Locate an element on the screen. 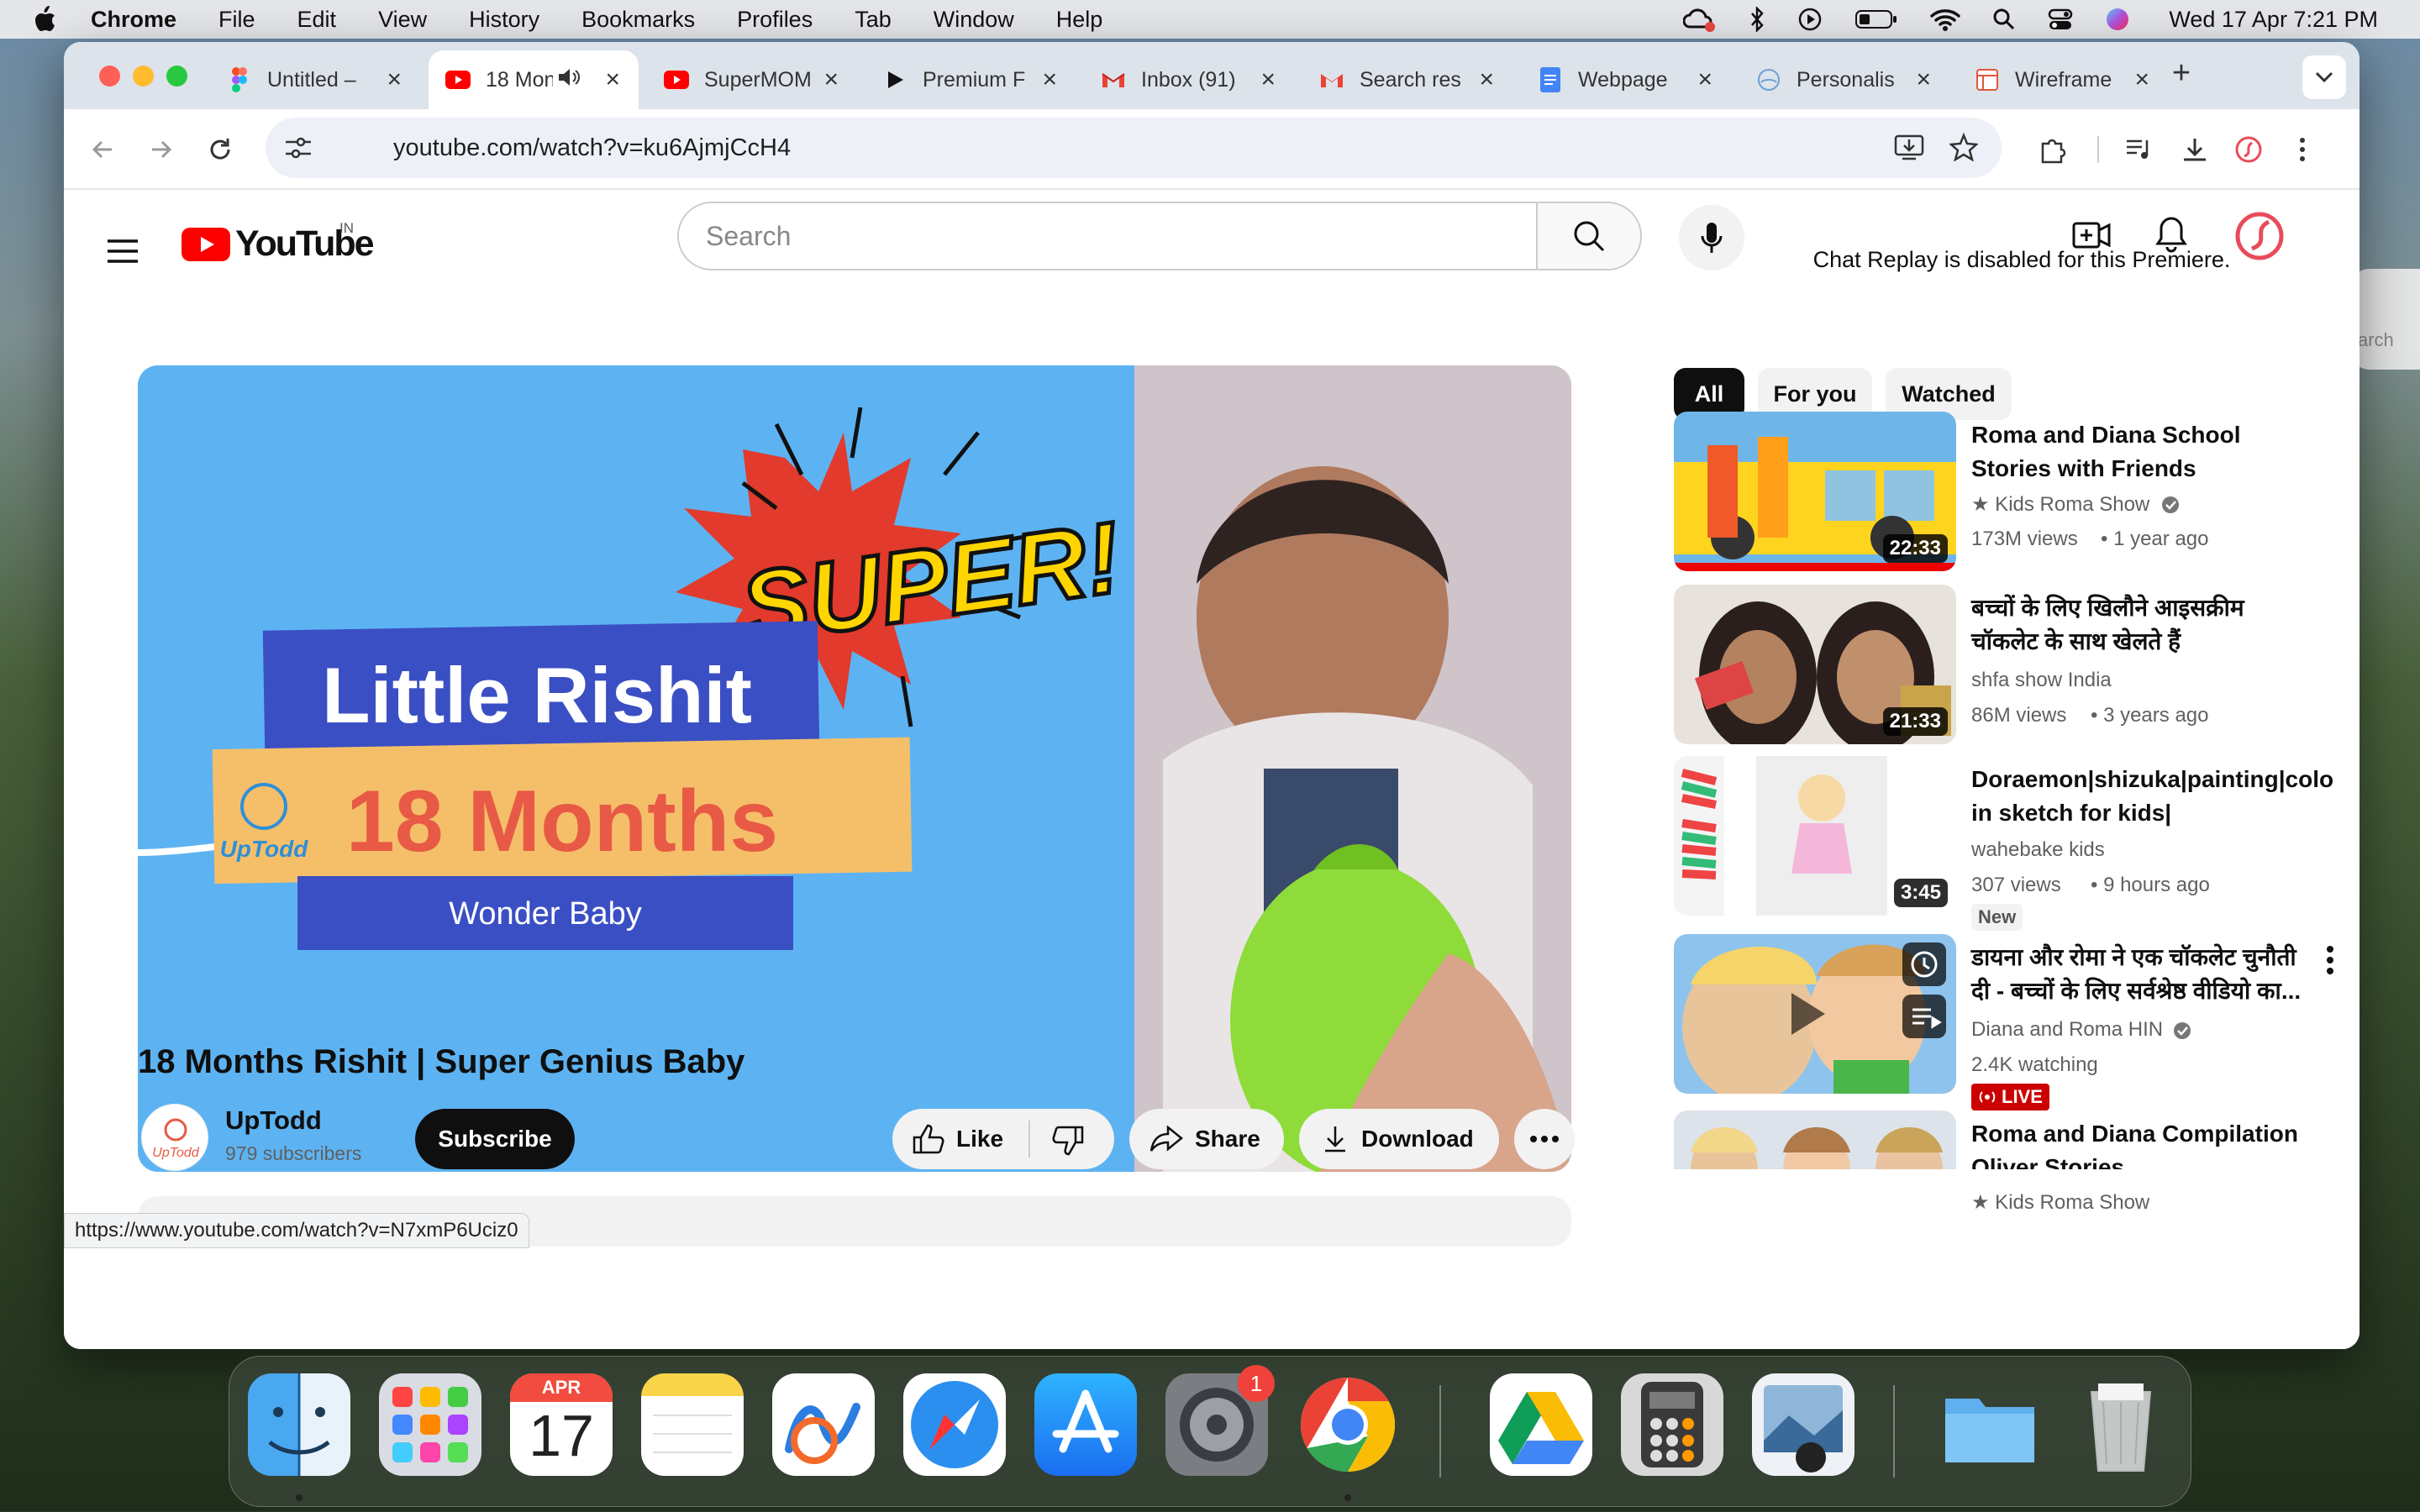 This screenshot has width=2420, height=1512. menu-help: Help is located at coordinates (1079, 20).